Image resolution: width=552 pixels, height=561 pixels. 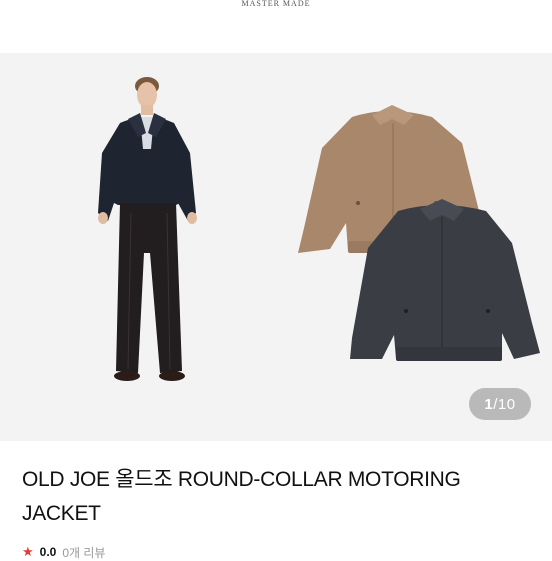 What do you see at coordinates (276, 4) in the screenshot?
I see `brand-logo: MASTER MADE` at bounding box center [276, 4].